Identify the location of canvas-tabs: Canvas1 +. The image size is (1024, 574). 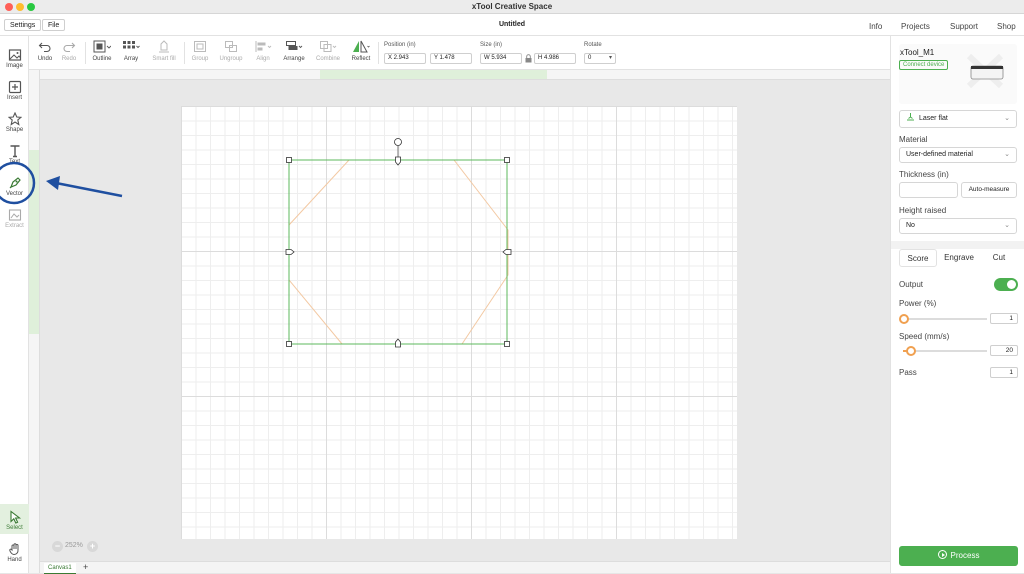
(465, 567).